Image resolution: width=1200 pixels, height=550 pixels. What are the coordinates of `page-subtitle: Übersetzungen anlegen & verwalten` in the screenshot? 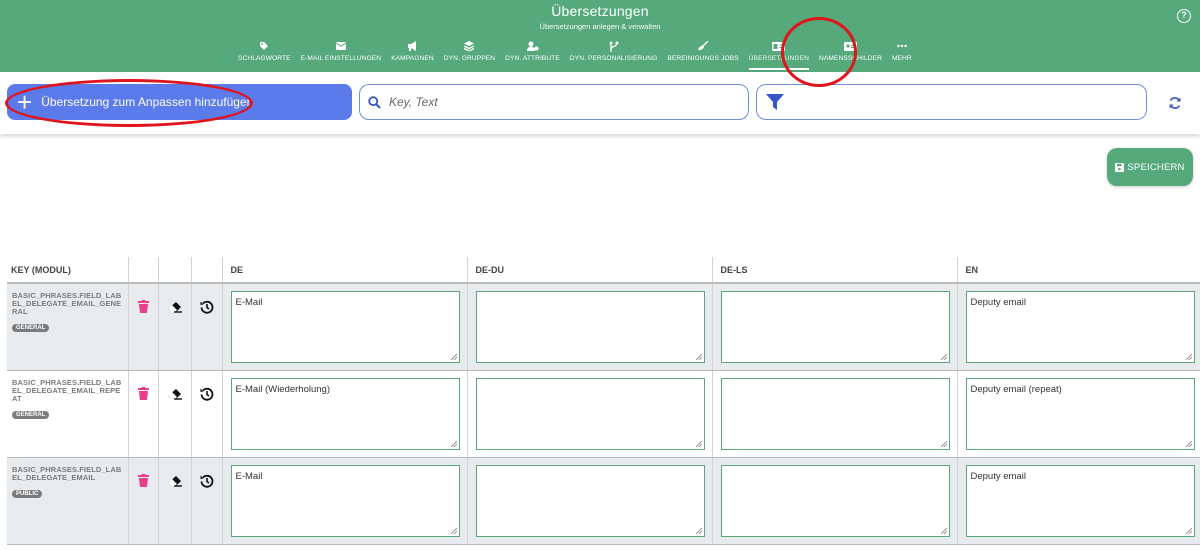 It's located at (600, 26).